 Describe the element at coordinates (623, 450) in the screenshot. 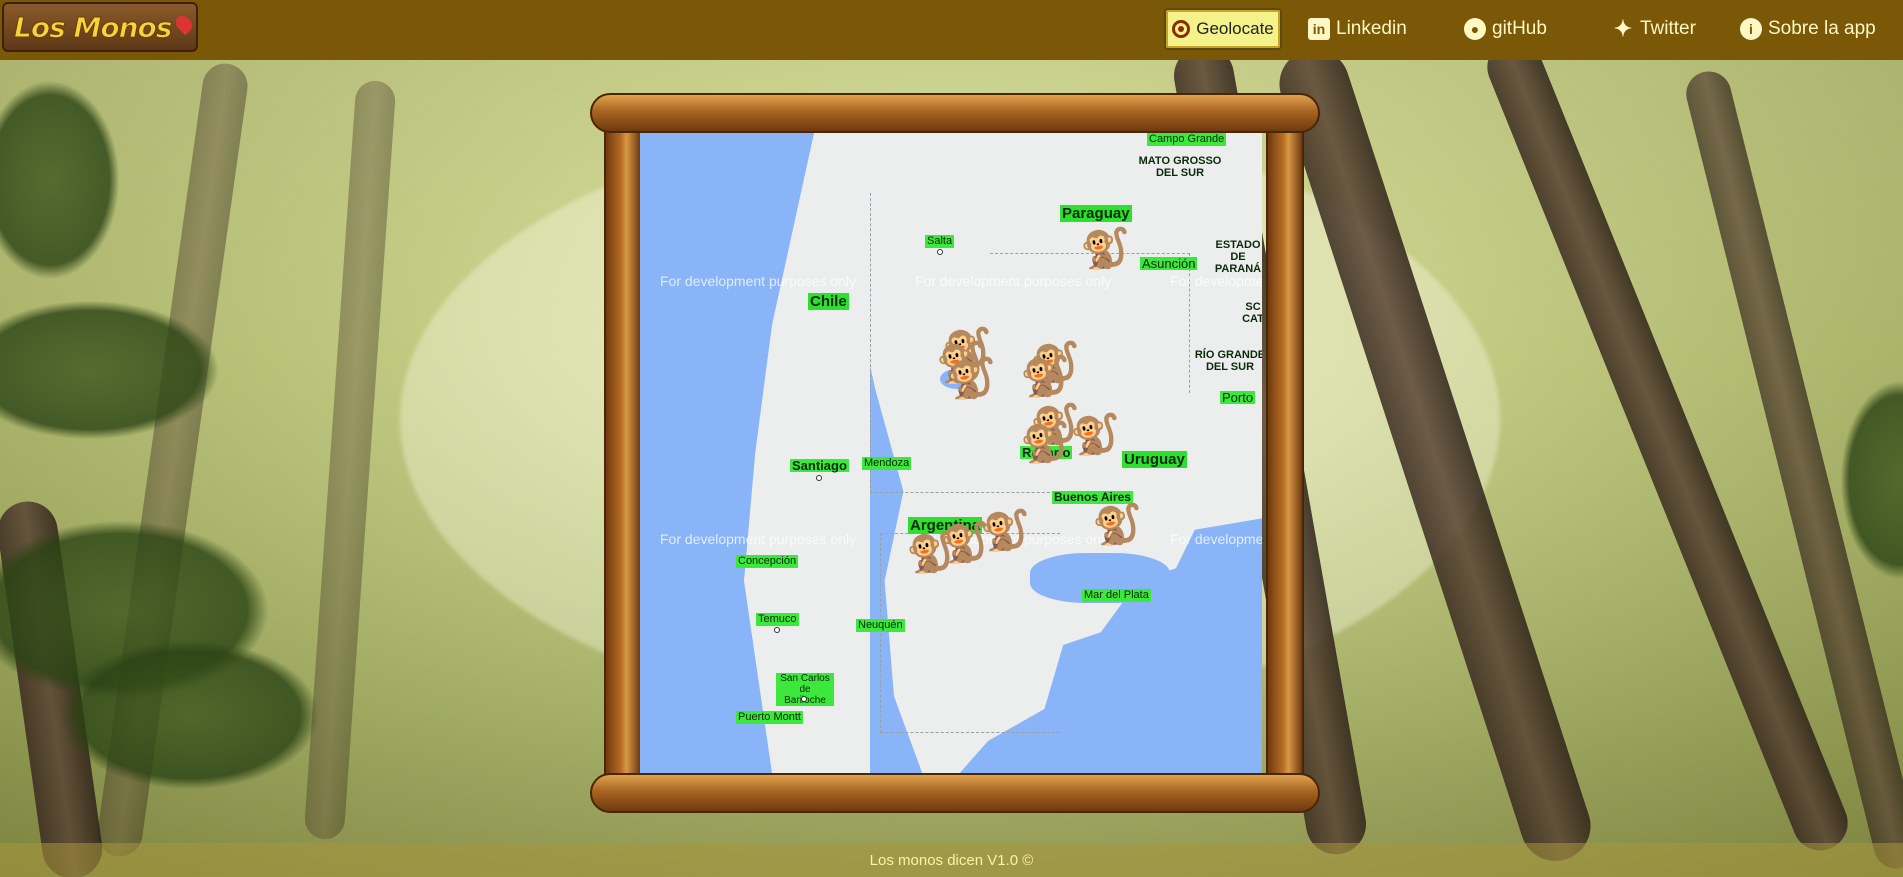

I see `frame-log-left` at that location.